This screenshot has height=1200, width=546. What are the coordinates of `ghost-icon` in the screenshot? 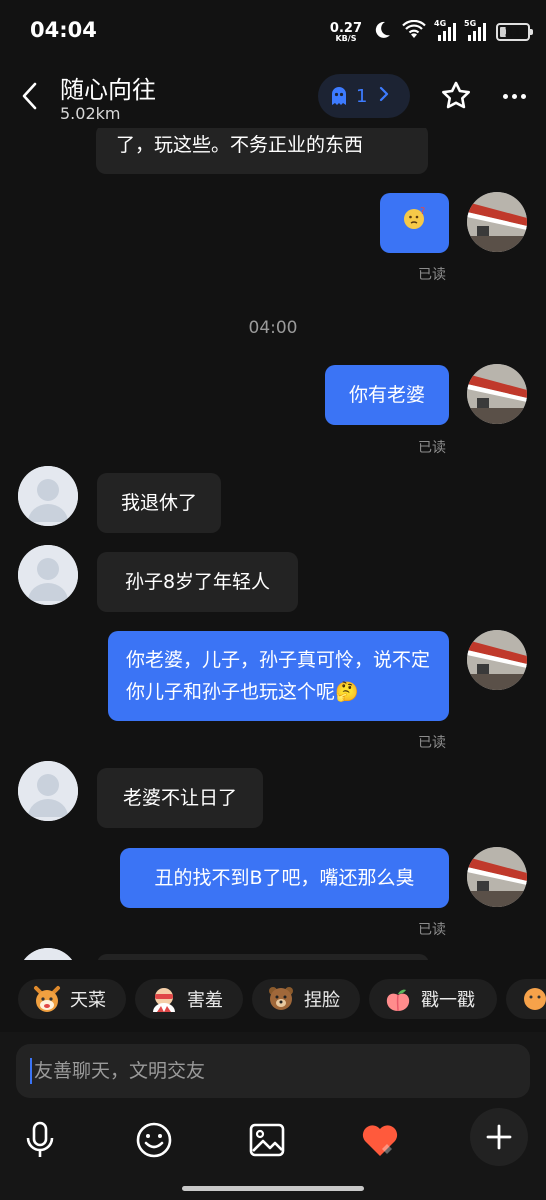 It's located at (339, 96).